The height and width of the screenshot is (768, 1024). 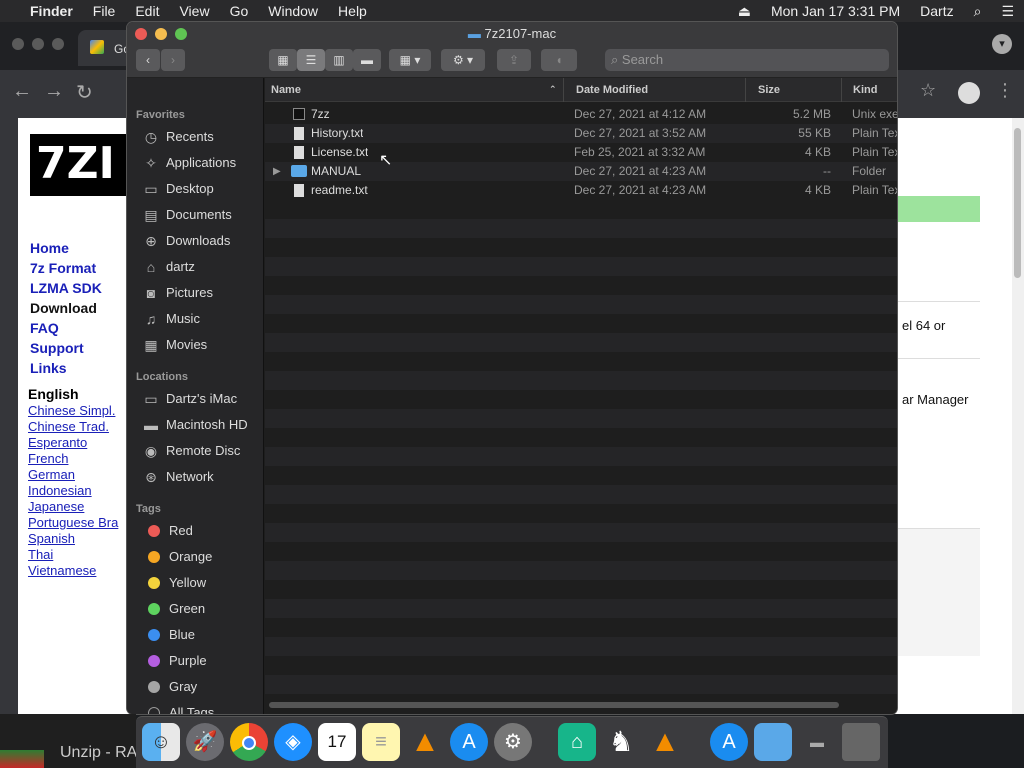 What do you see at coordinates (339, 60) in the screenshot?
I see `column-view-button: ▥` at bounding box center [339, 60].